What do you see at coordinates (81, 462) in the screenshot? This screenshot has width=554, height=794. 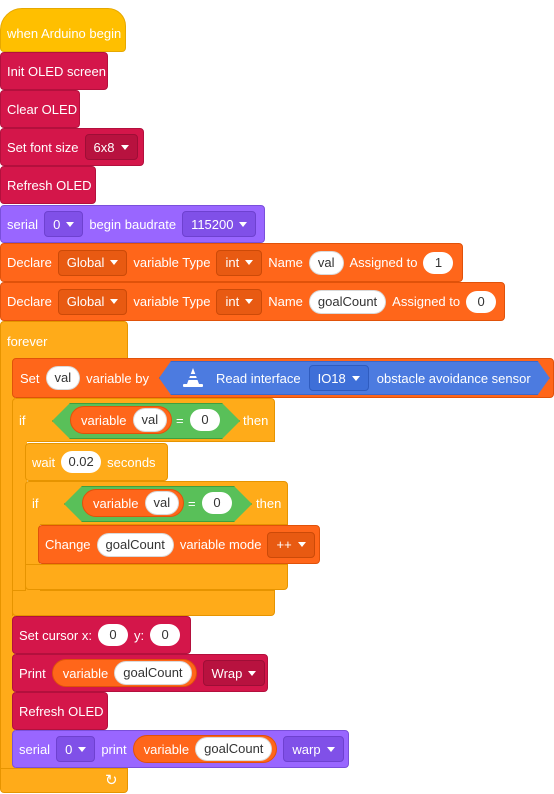 I see `wait-seconds-input: 0.02` at bounding box center [81, 462].